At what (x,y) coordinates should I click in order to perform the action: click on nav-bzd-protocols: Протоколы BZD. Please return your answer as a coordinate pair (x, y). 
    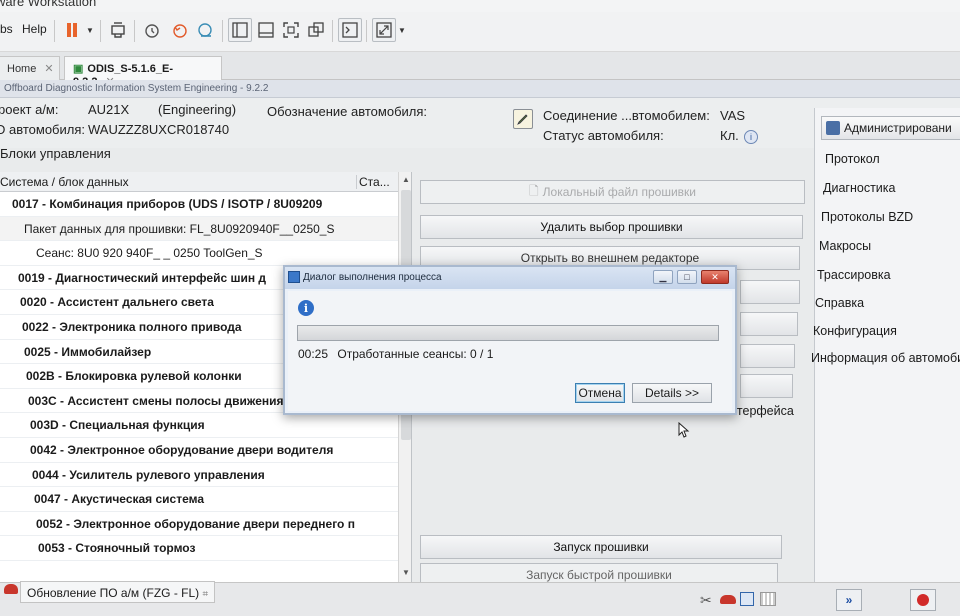
    Looking at the image, I should click on (867, 217).